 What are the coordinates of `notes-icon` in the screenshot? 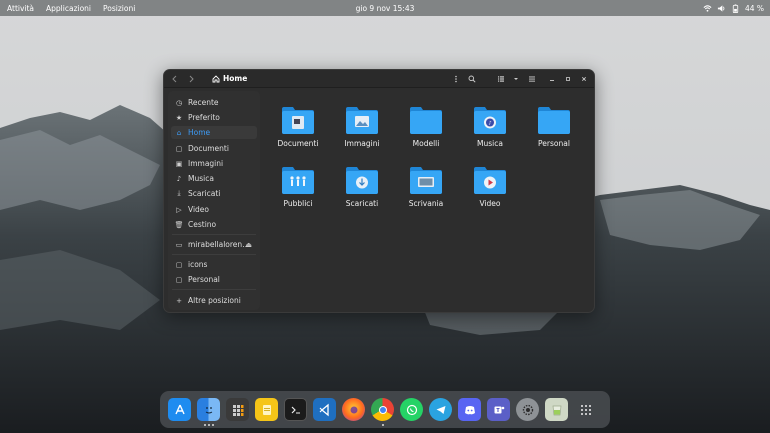 It's located at (266, 409).